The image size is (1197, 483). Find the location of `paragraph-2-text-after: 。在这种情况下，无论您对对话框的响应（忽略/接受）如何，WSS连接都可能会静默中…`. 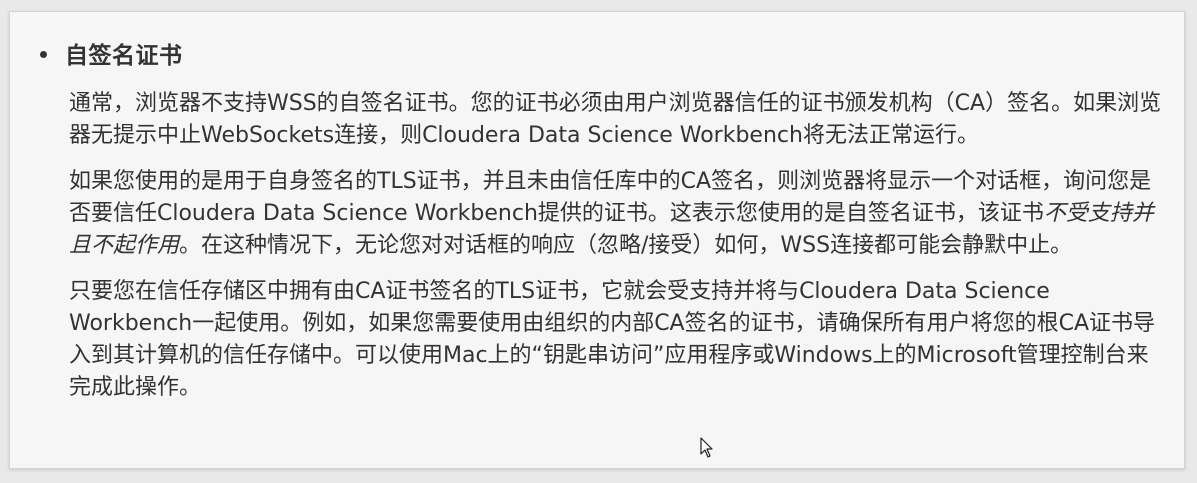

paragraph-2-text-after: 。在这种情况下，无论您对对话框的响应（忽略/接受）如何，WSS连接都可能会静默中… is located at coordinates (626, 245).